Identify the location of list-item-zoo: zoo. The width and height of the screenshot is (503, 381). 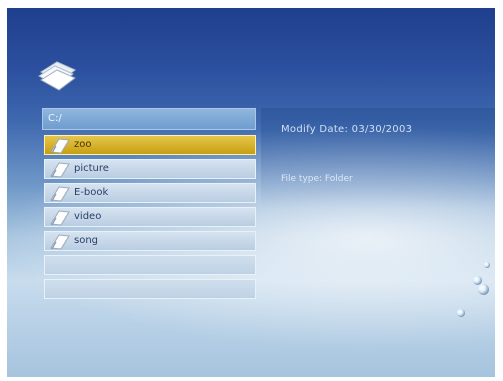
(150, 145).